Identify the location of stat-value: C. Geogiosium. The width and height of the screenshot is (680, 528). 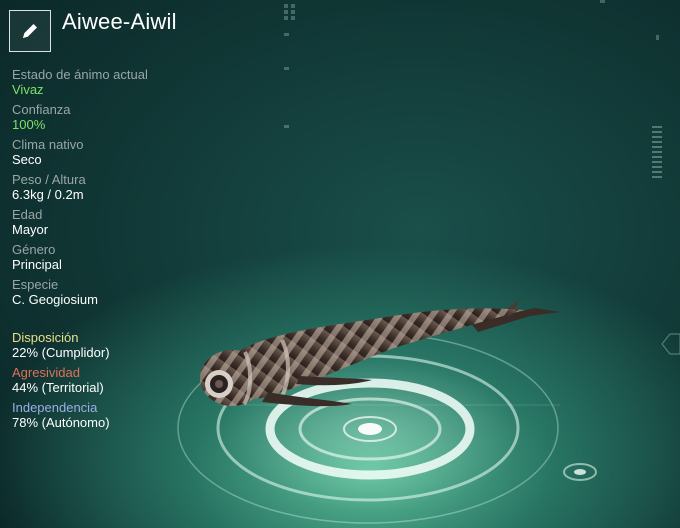
(55, 299).